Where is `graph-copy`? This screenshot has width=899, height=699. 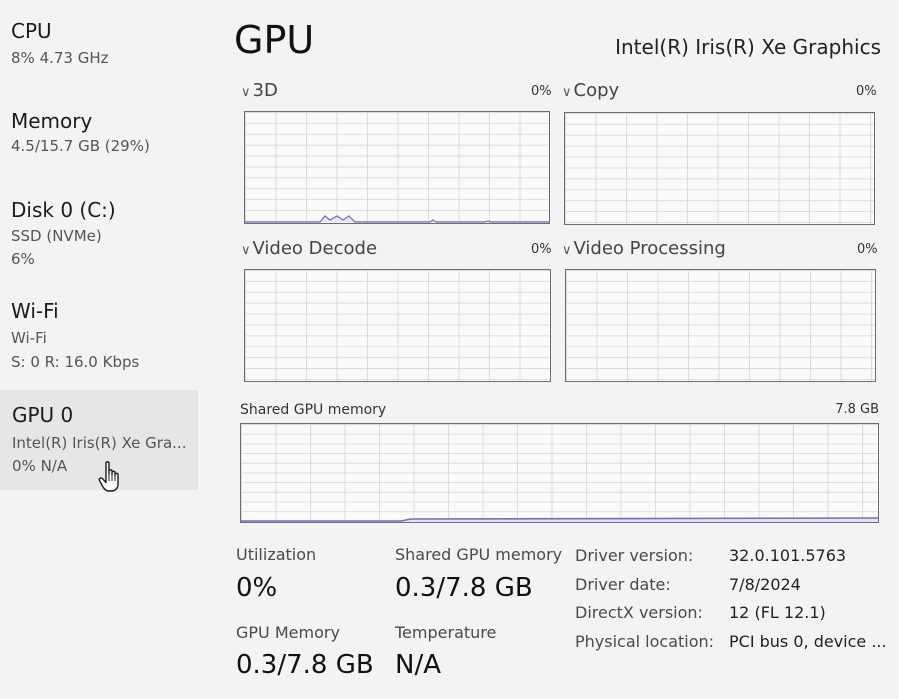
graph-copy is located at coordinates (719, 168).